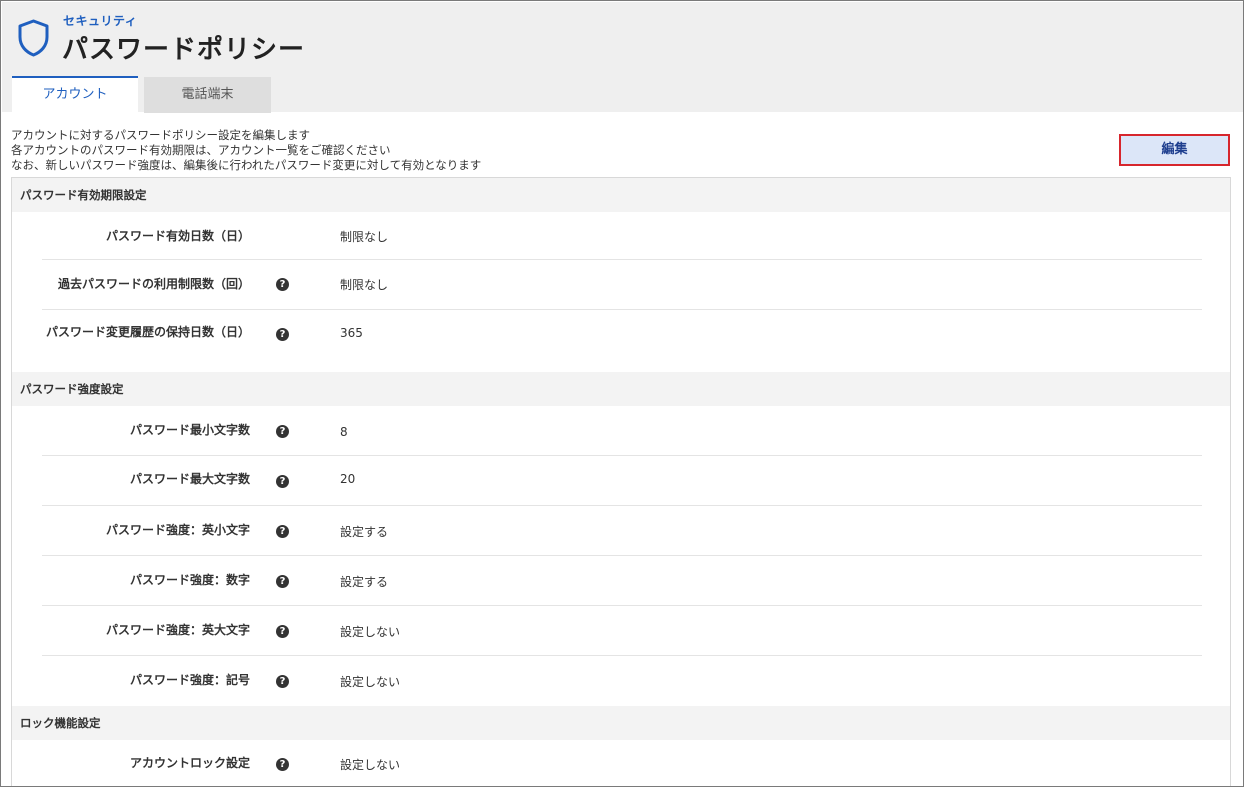 The height and width of the screenshot is (787, 1244). What do you see at coordinates (622, 57) in the screenshot?
I see `page-header: セキュリティ パスワードポリシー アカウント 電話端末` at bounding box center [622, 57].